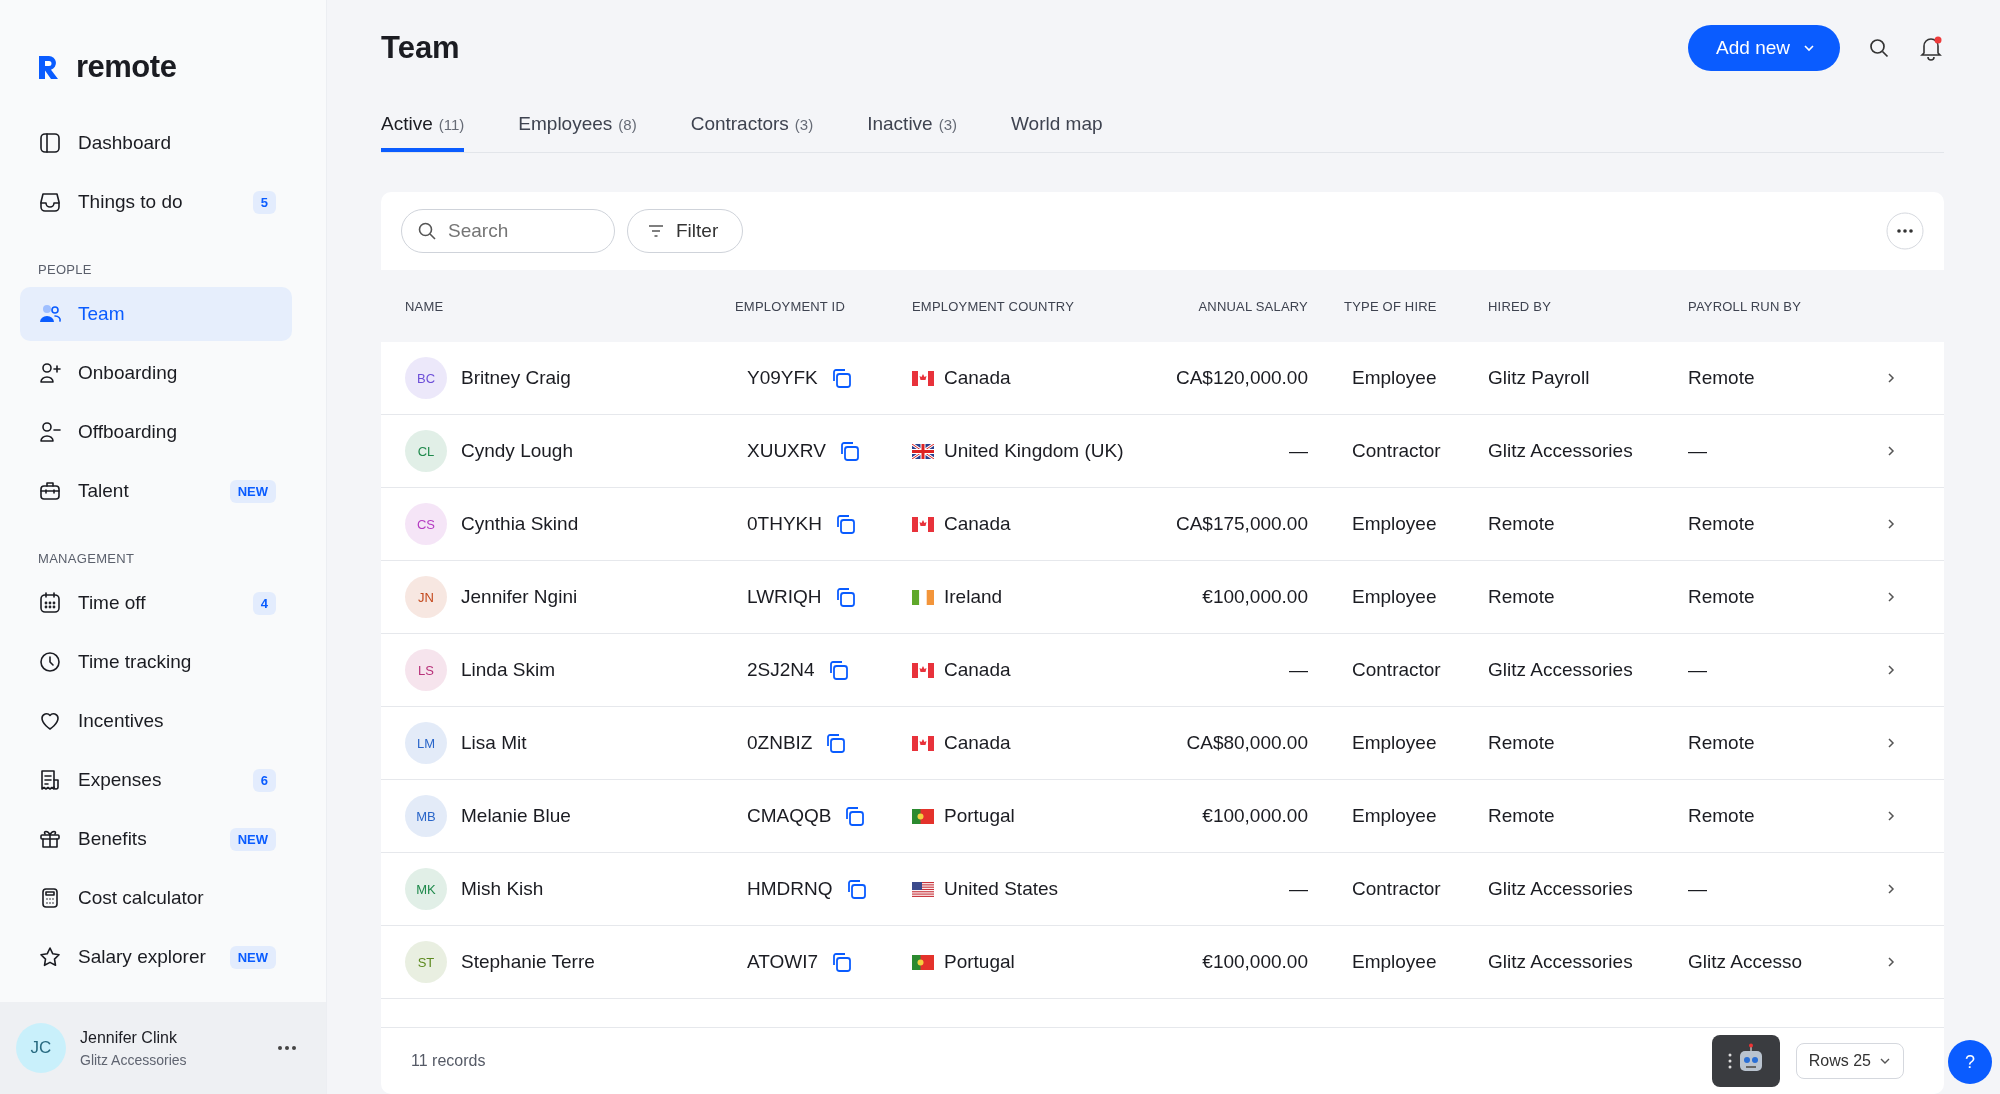 Image resolution: width=2000 pixels, height=1094 pixels. I want to click on assistant-widget, so click(1745, 1061).